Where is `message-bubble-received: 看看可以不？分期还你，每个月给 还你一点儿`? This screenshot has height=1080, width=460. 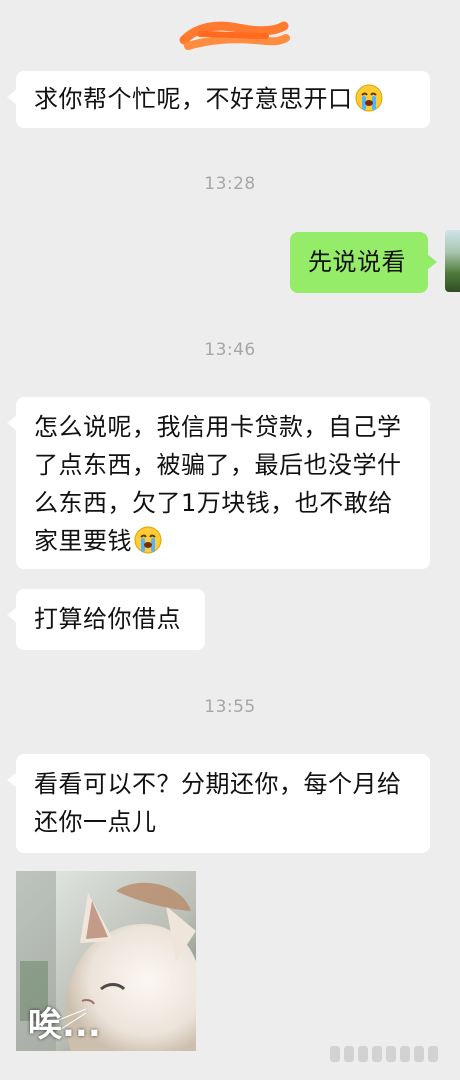
message-bubble-received: 看看可以不？分期还你，每个月给 还你一点儿 is located at coordinates (218, 803).